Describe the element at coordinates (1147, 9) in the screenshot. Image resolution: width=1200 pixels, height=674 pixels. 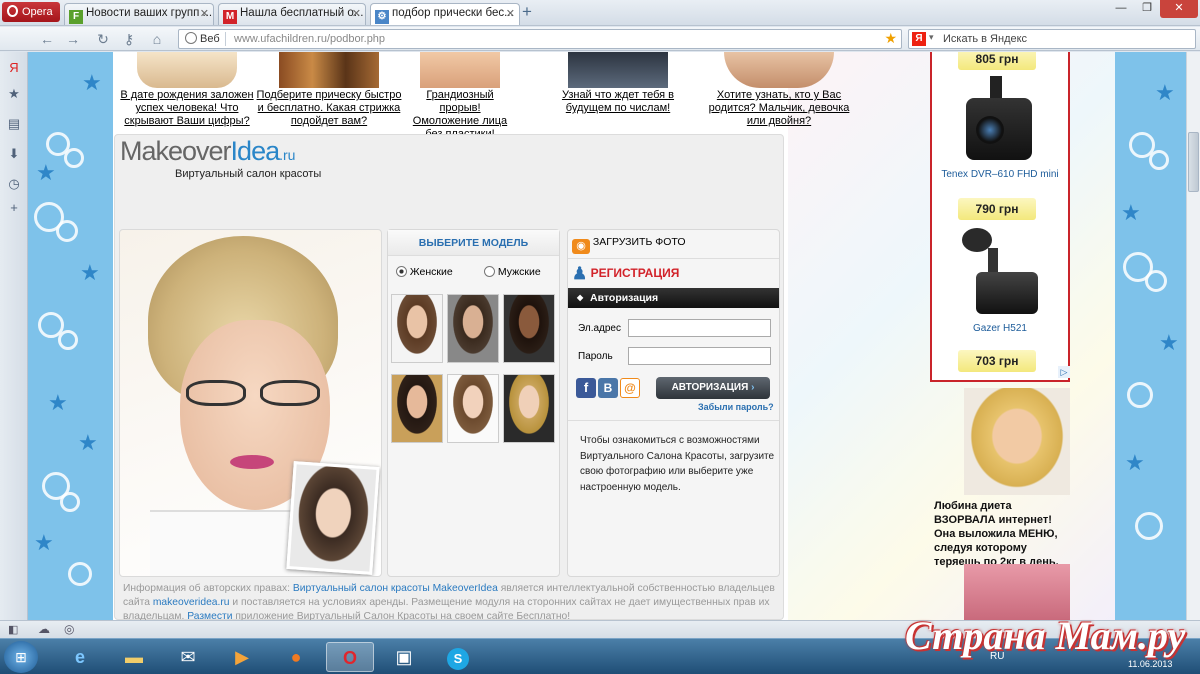
I see `maximize-icon: ❐` at that location.